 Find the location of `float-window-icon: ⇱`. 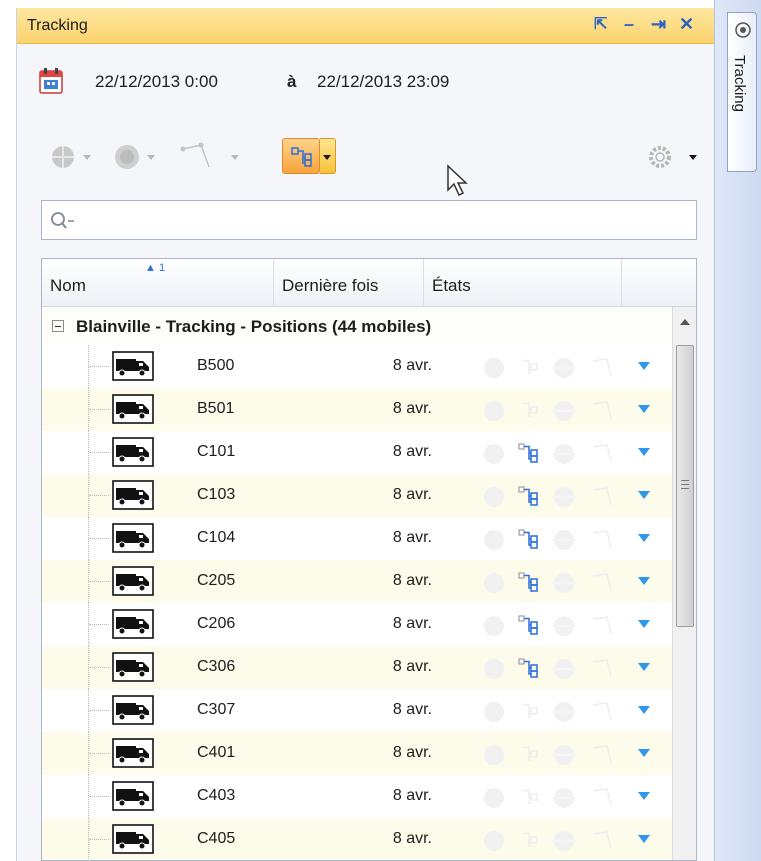

float-window-icon: ⇱ is located at coordinates (600, 24).